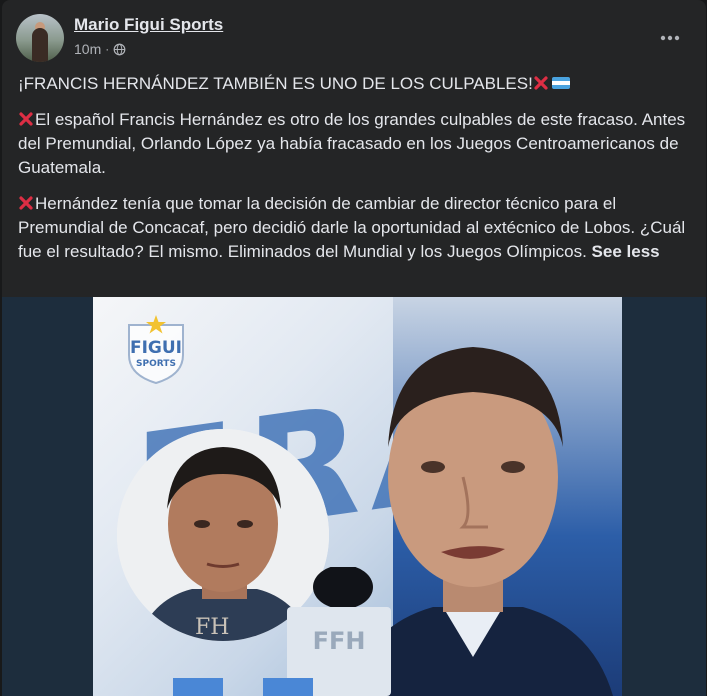  I want to click on figui-sports-logo: FIGUI SPORTS, so click(156, 350).